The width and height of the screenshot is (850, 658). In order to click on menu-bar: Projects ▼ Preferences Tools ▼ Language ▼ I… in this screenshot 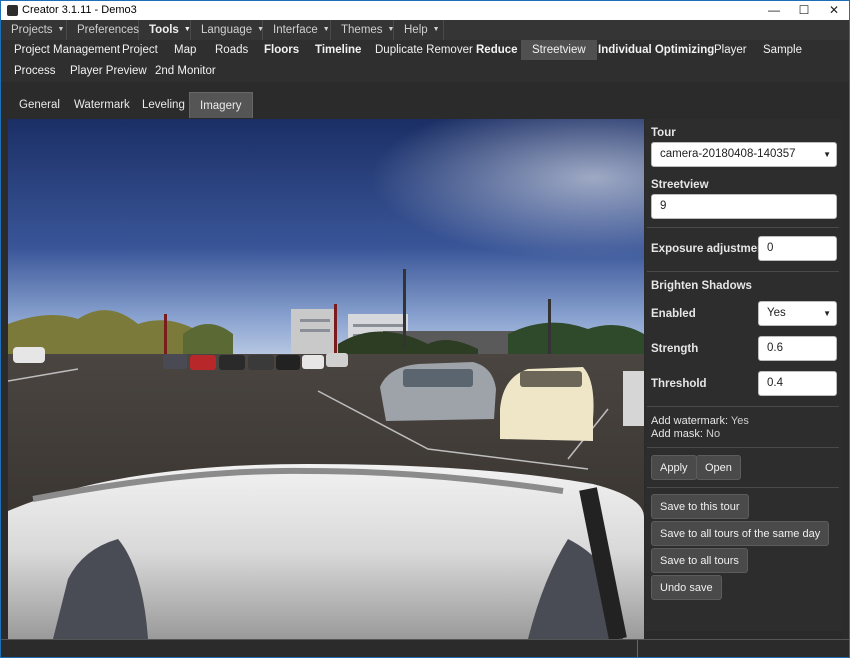, I will do `click(425, 30)`.